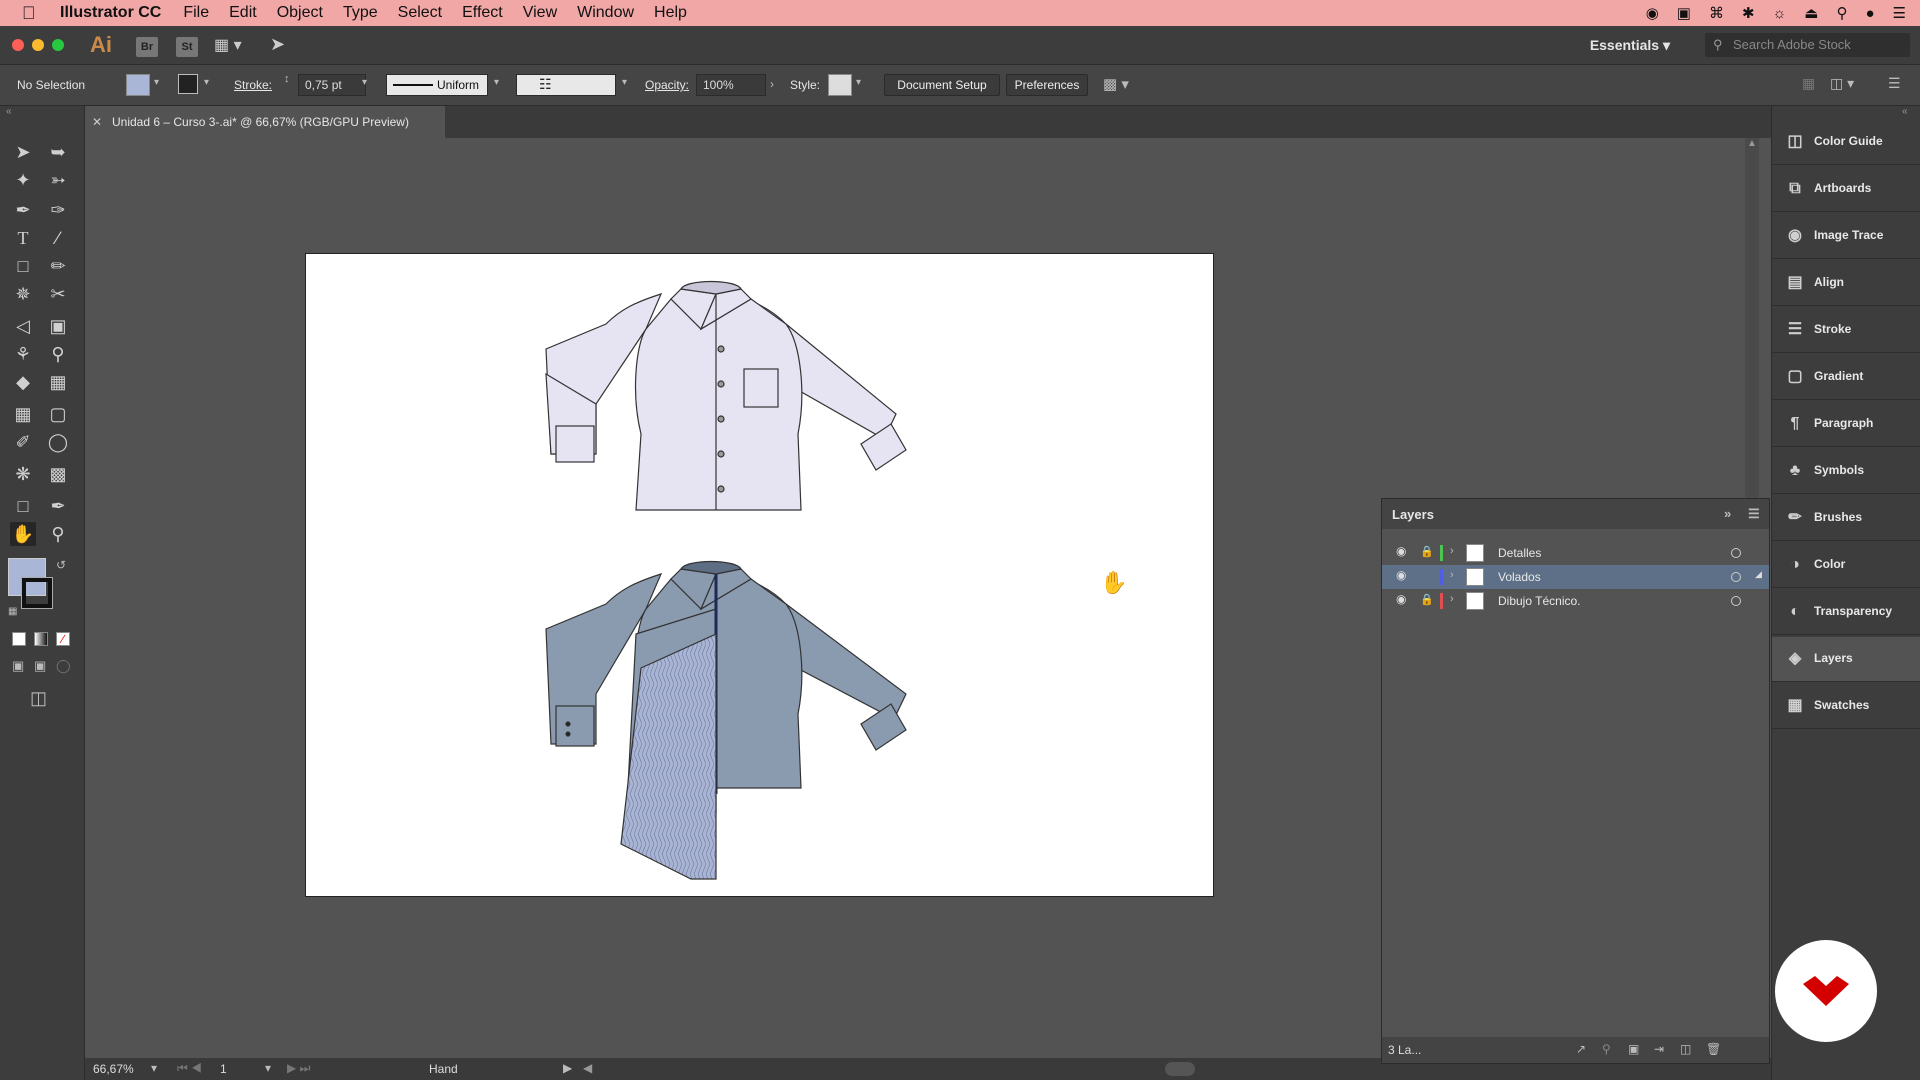  I want to click on minimize-window-button, so click(38, 45).